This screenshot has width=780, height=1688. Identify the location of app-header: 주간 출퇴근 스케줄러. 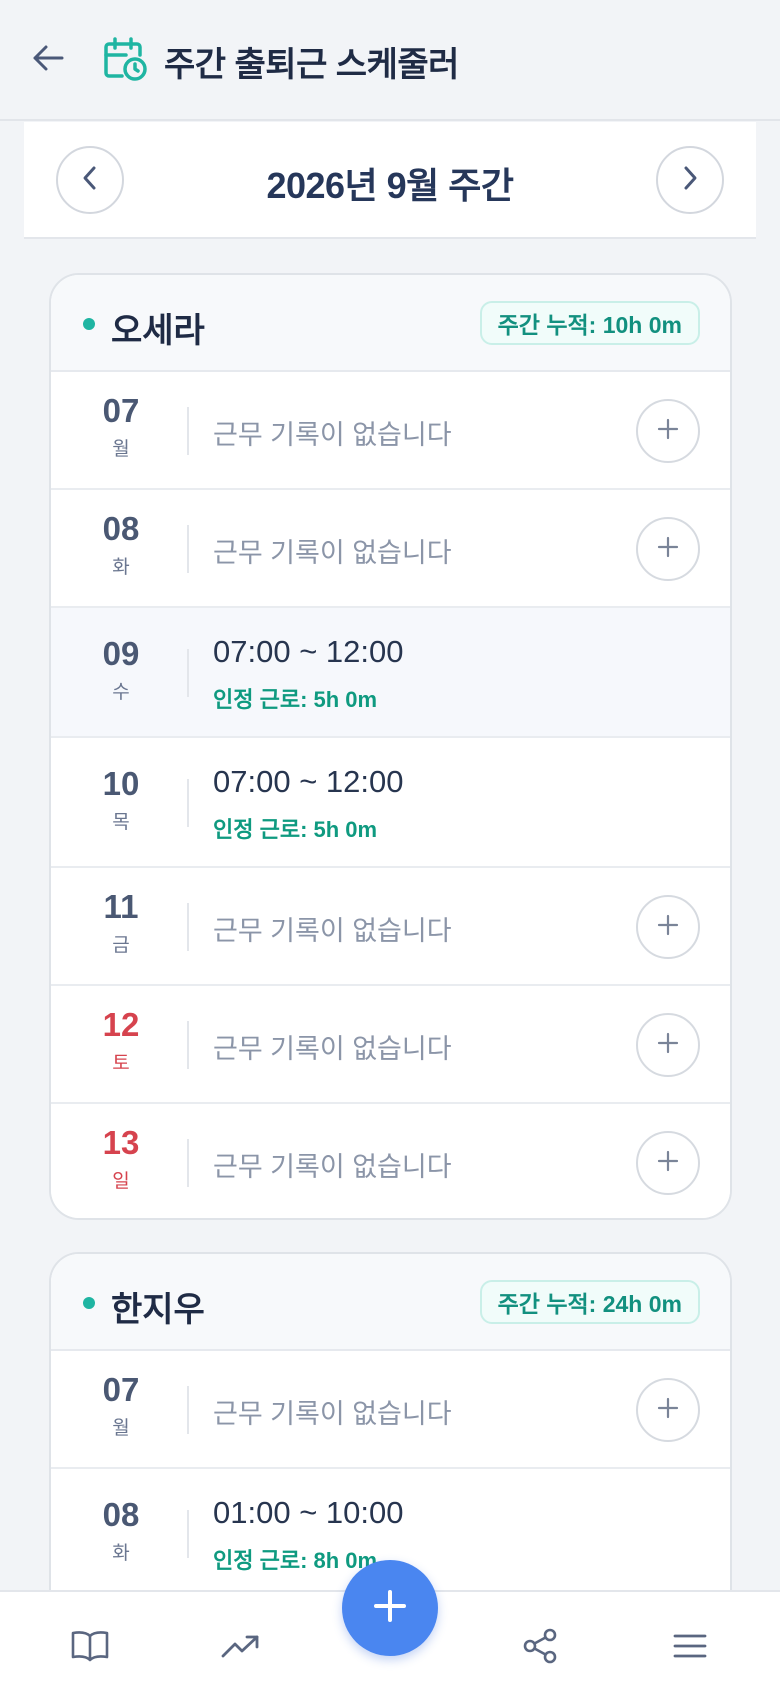
(390, 60).